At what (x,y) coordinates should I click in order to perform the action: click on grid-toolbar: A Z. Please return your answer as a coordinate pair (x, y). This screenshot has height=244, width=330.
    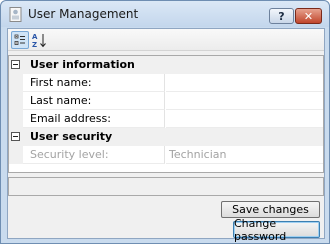
    Looking at the image, I should click on (166, 40).